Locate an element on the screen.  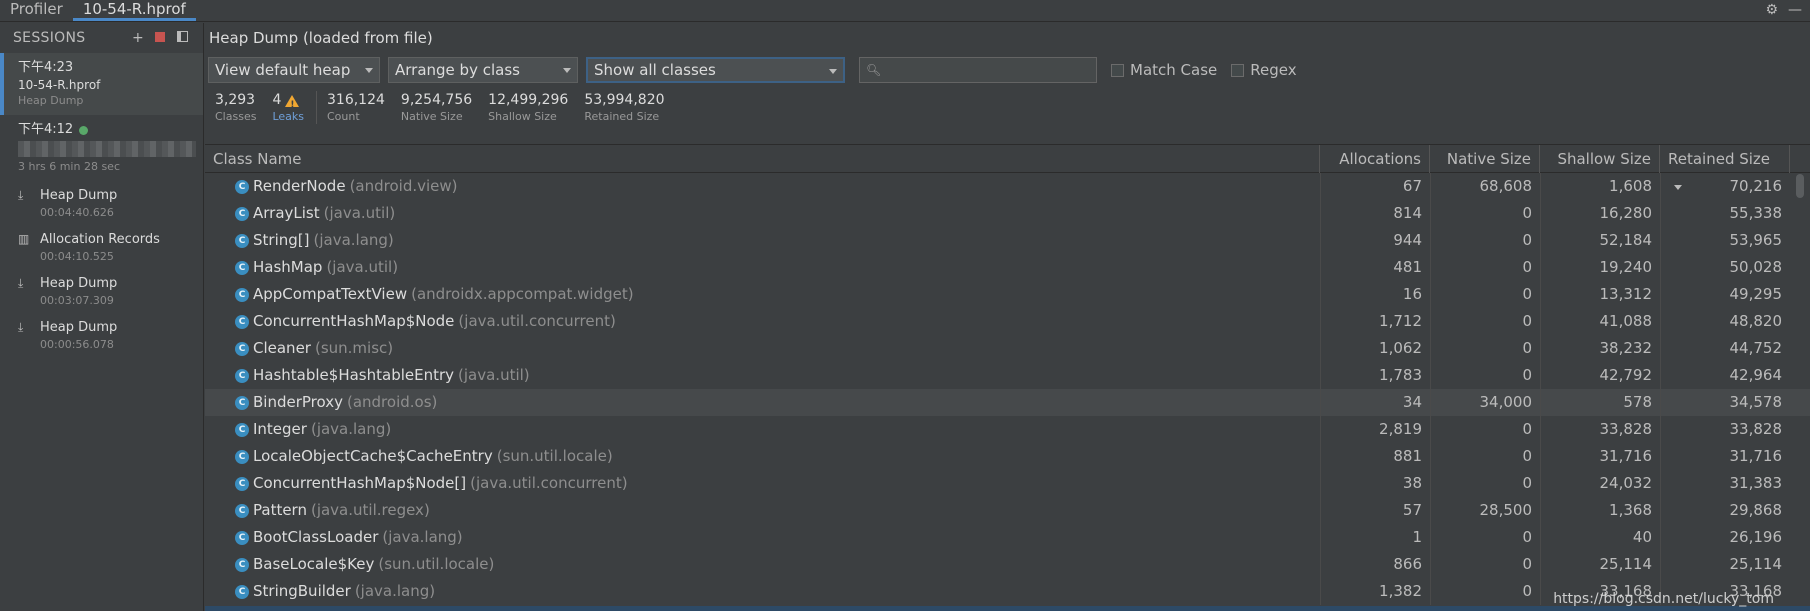
column-retained-size: Retained Size is located at coordinates (1725, 167).